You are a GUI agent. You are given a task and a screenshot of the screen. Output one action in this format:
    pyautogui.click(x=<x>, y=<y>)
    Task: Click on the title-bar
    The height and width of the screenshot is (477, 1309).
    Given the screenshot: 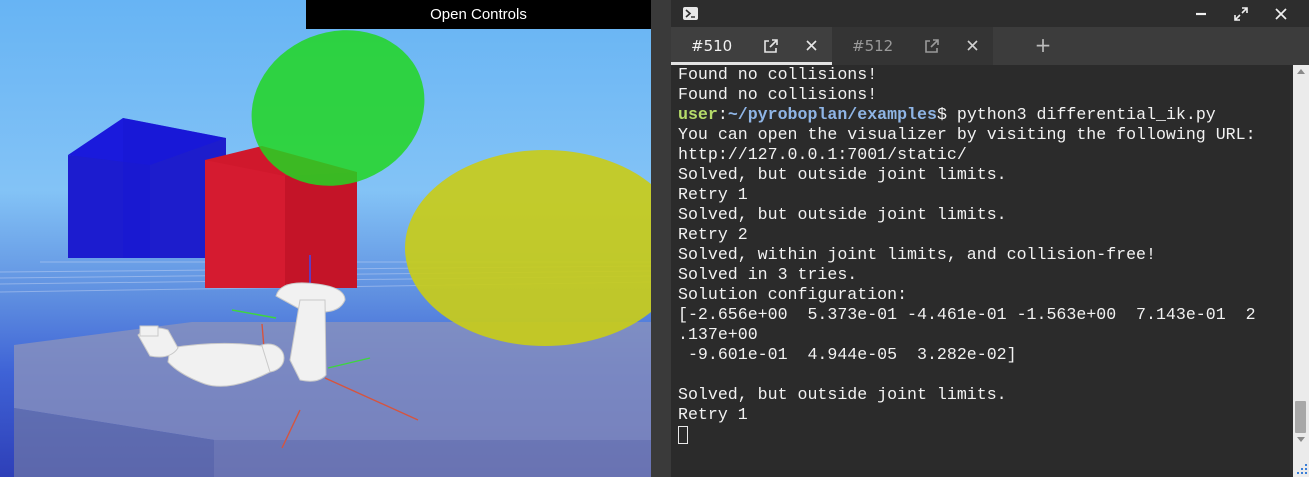 What is the action you would take?
    pyautogui.click(x=990, y=13)
    